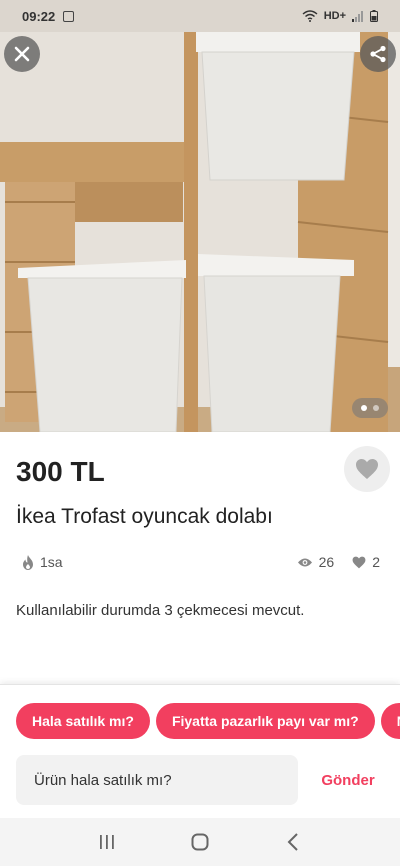 The width and height of the screenshot is (400, 866). What do you see at coordinates (304, 562) in the screenshot?
I see `eye-icon` at bounding box center [304, 562].